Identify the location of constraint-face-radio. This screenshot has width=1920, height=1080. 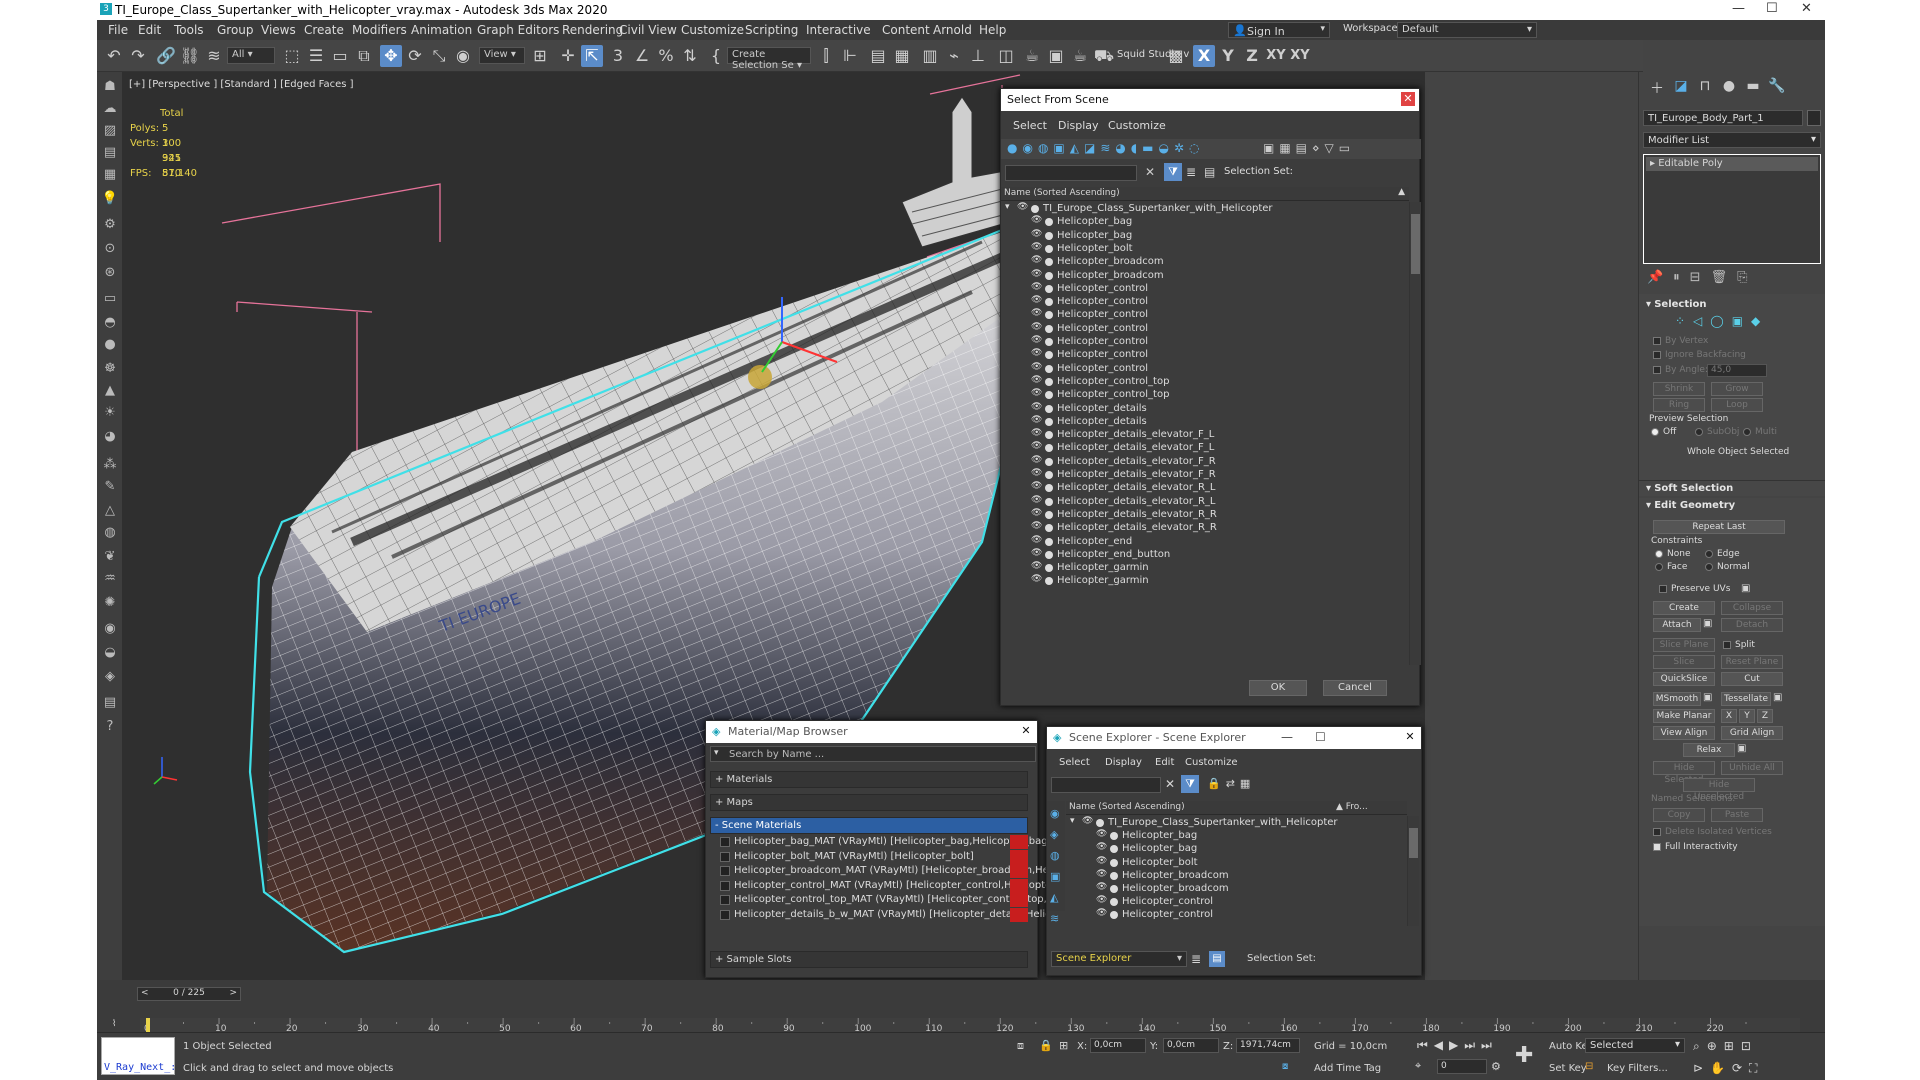
(1659, 567).